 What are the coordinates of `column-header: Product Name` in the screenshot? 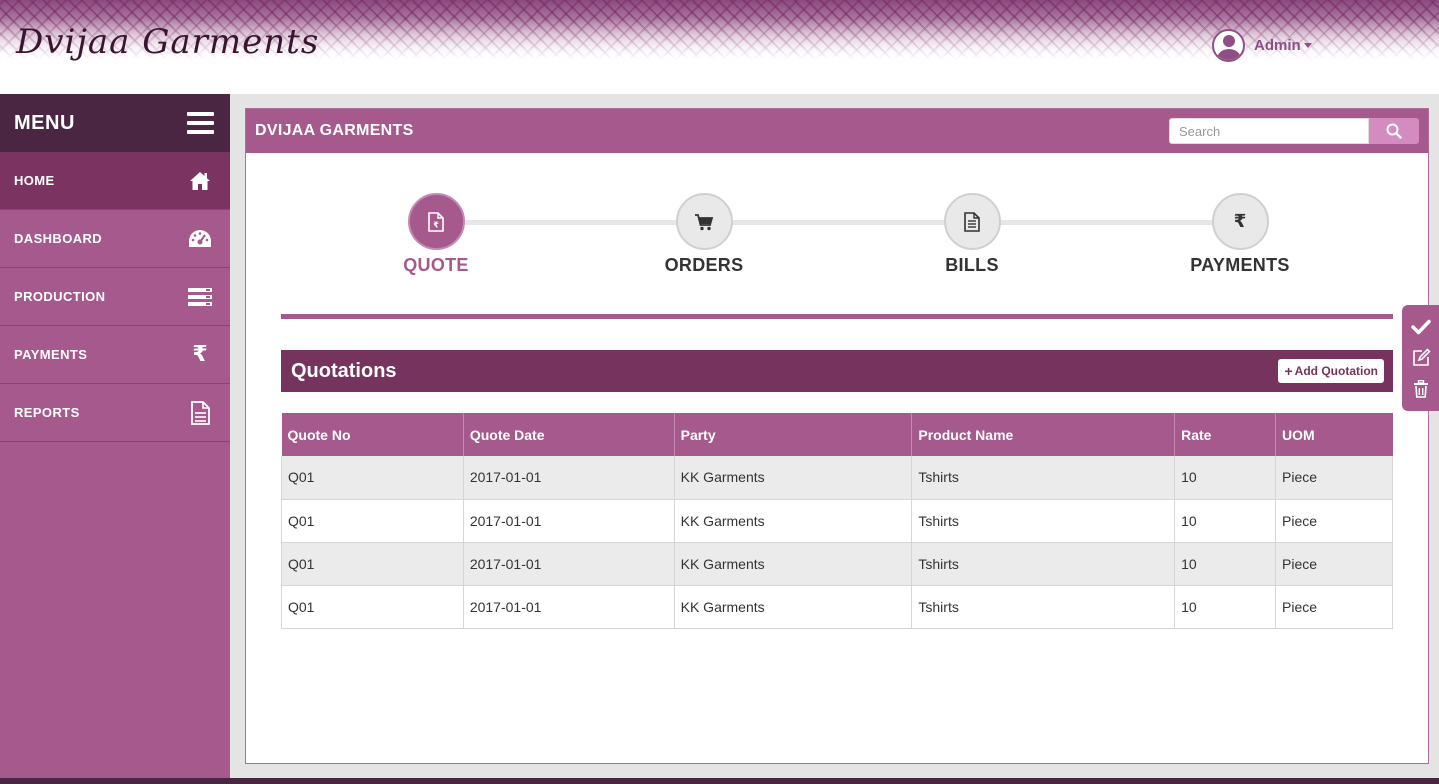 It's located at (1043, 434).